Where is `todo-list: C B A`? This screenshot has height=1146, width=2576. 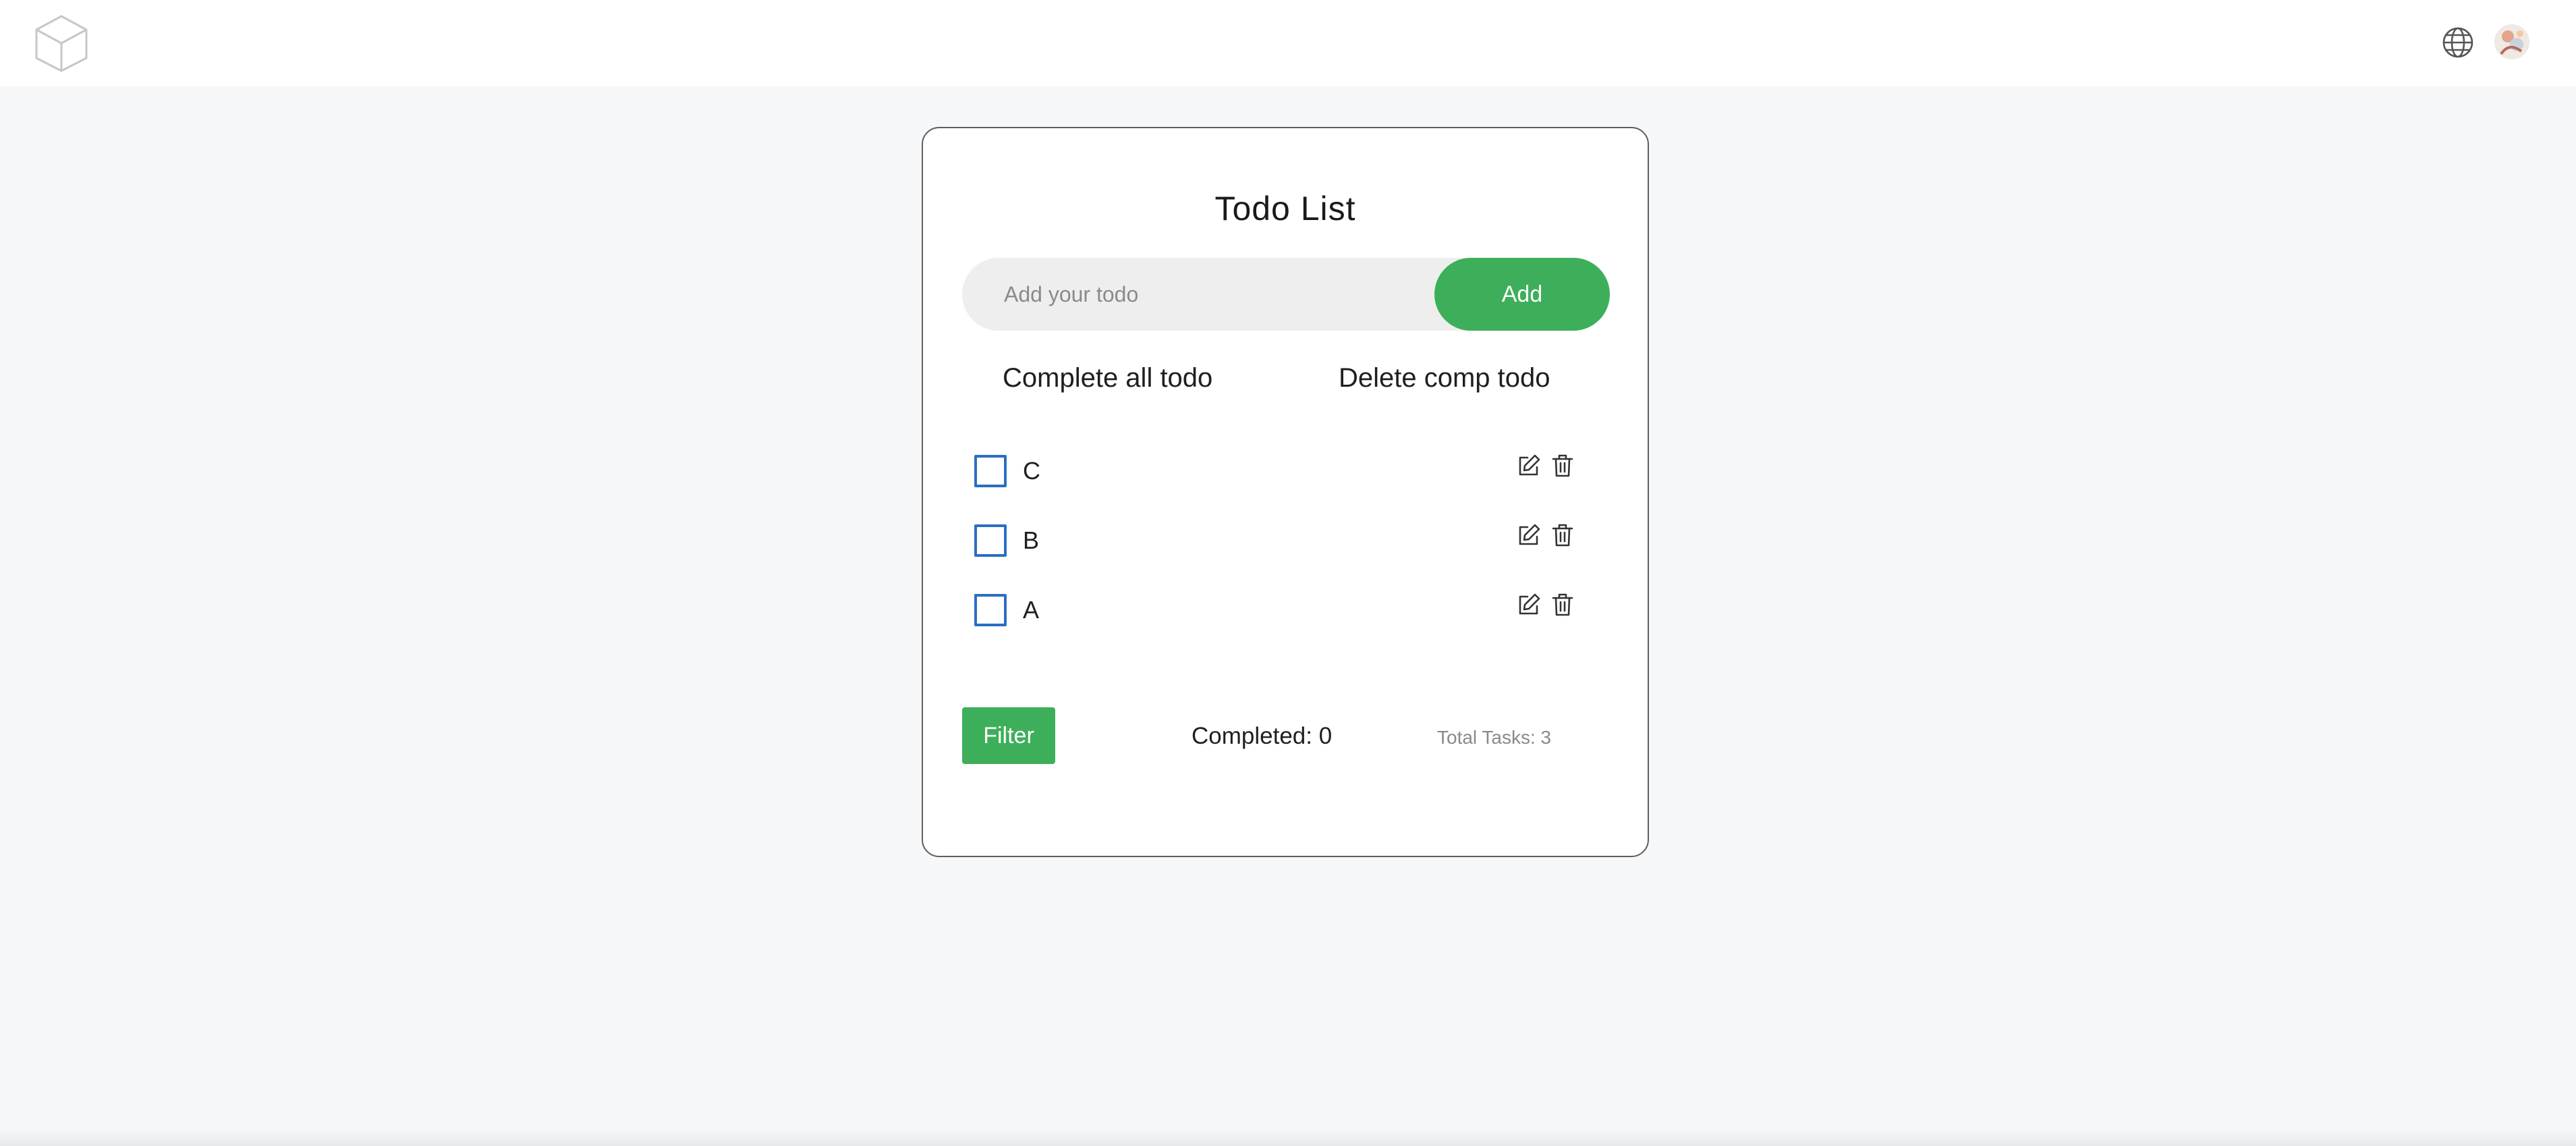 todo-list: C B A is located at coordinates (1281, 554).